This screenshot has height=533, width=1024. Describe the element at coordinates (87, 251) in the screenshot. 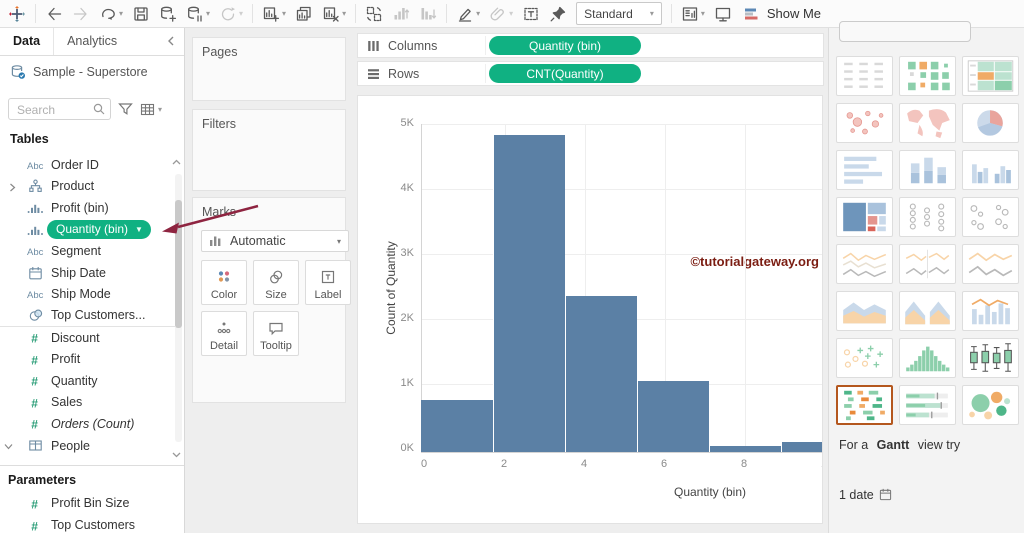

I see `field-segment: Abc Segment` at that location.